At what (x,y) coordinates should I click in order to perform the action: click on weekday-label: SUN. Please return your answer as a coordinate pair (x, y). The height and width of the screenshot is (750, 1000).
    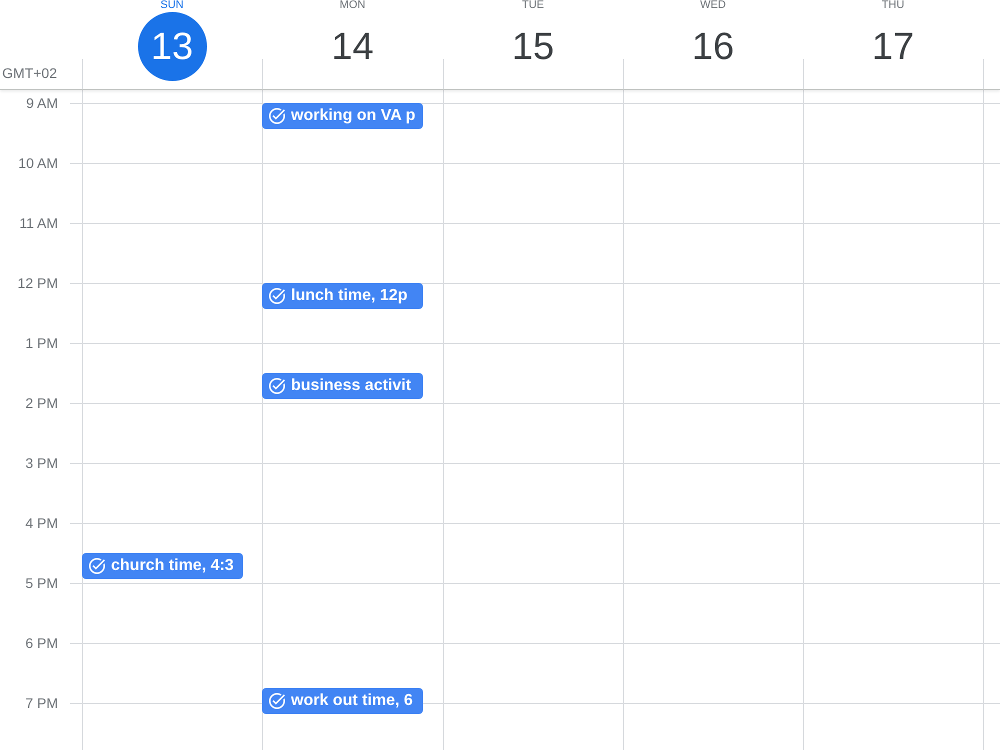
    Looking at the image, I should click on (172, 5).